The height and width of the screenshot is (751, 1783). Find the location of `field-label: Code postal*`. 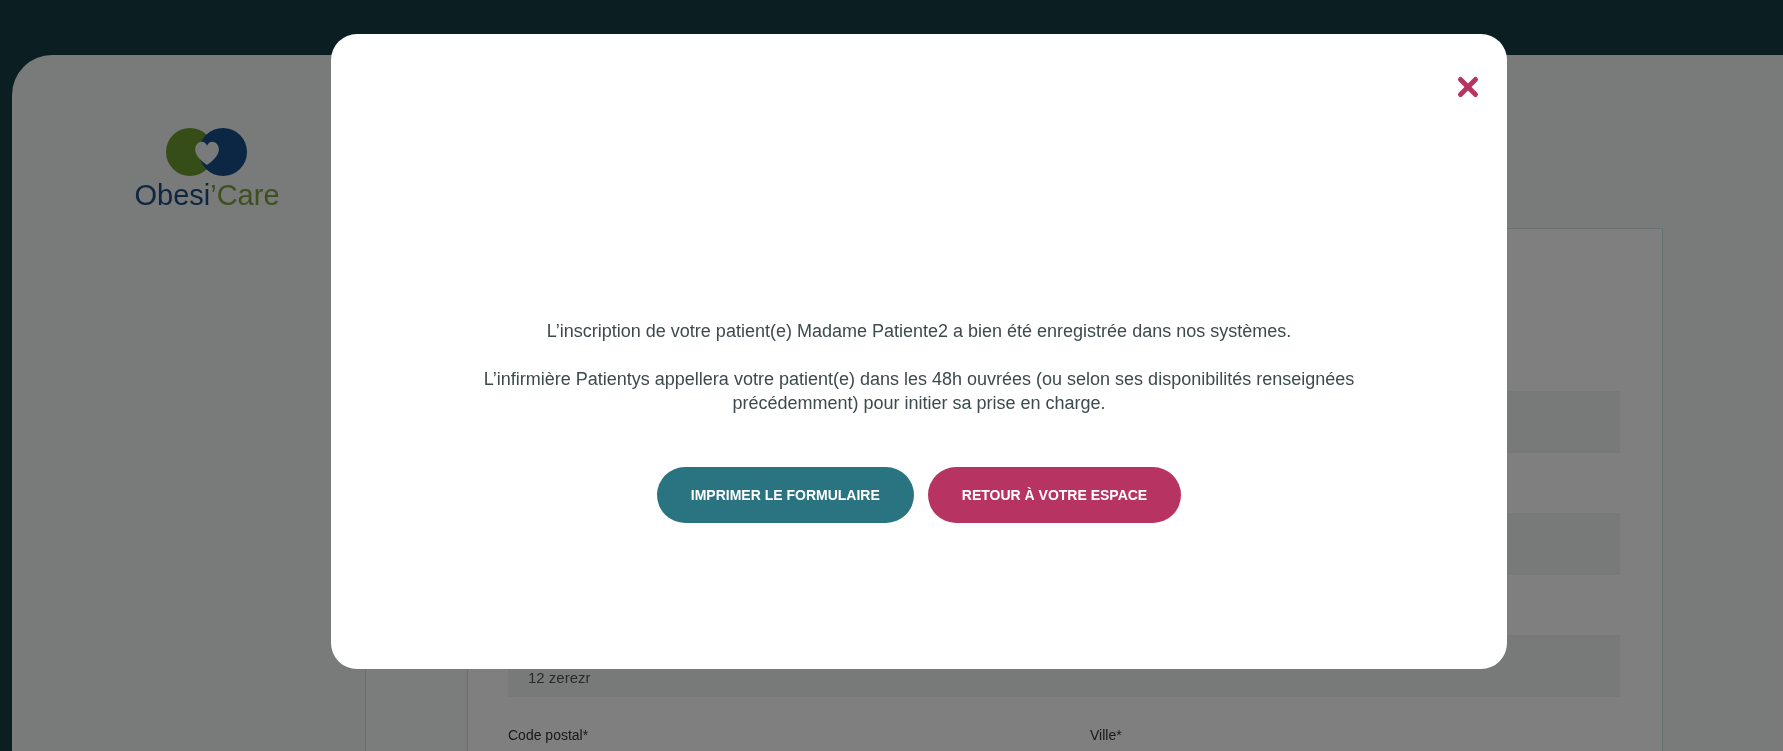

field-label: Code postal* is located at coordinates (549, 735).